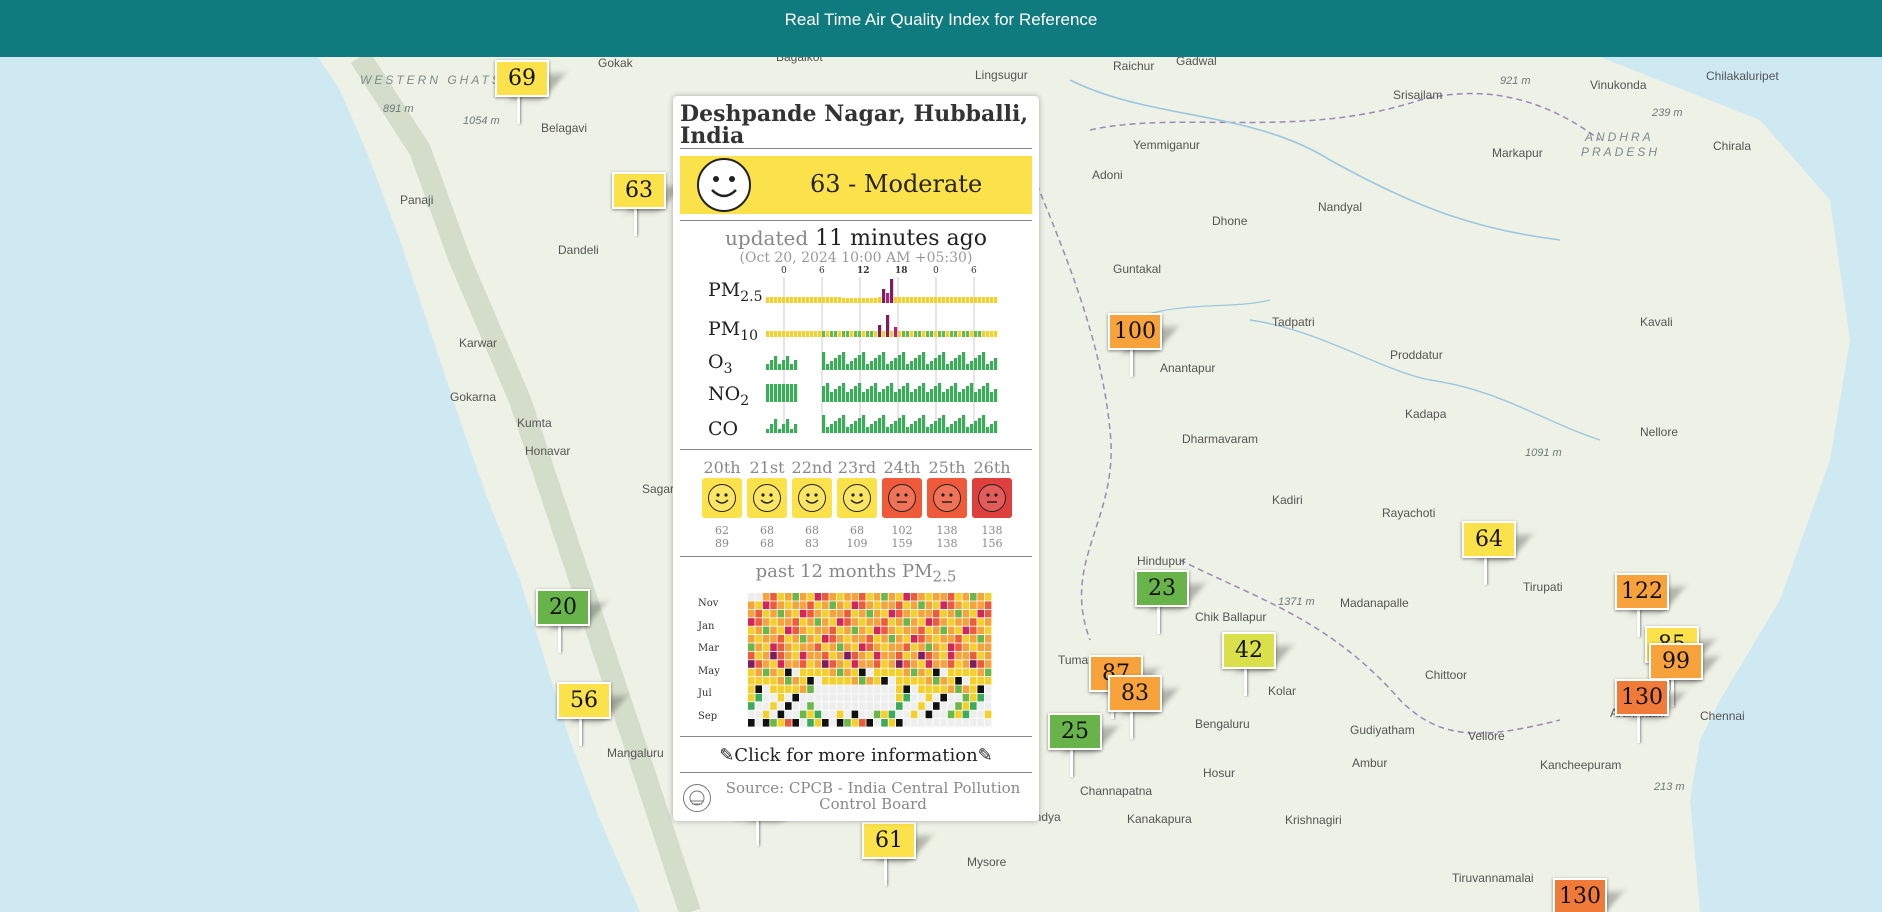 The height and width of the screenshot is (912, 1882). What do you see at coordinates (571, 622) in the screenshot?
I see `aqi-station-marker: 20` at bounding box center [571, 622].